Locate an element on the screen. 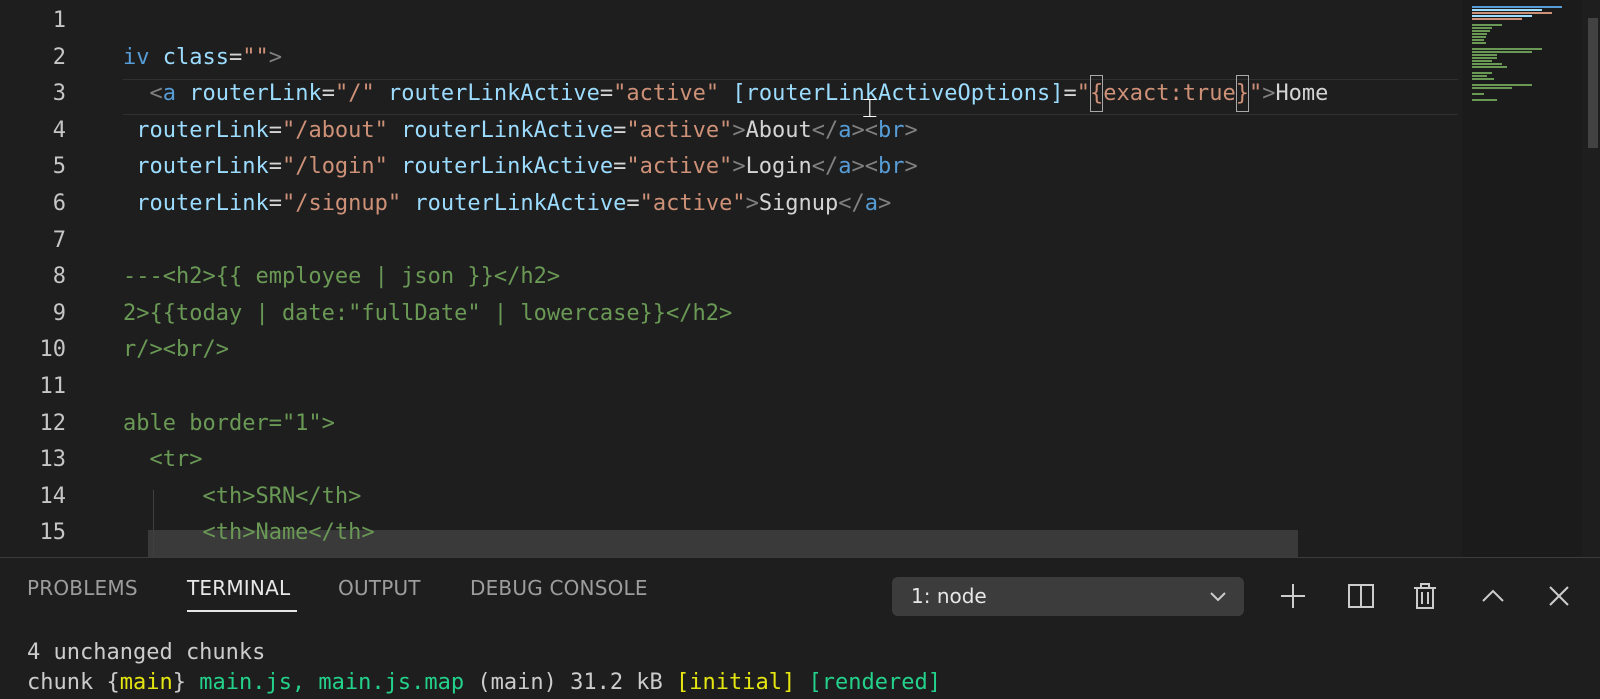 This screenshot has height=699, width=1600. scrollbar-thumb is located at coordinates (1593, 83).